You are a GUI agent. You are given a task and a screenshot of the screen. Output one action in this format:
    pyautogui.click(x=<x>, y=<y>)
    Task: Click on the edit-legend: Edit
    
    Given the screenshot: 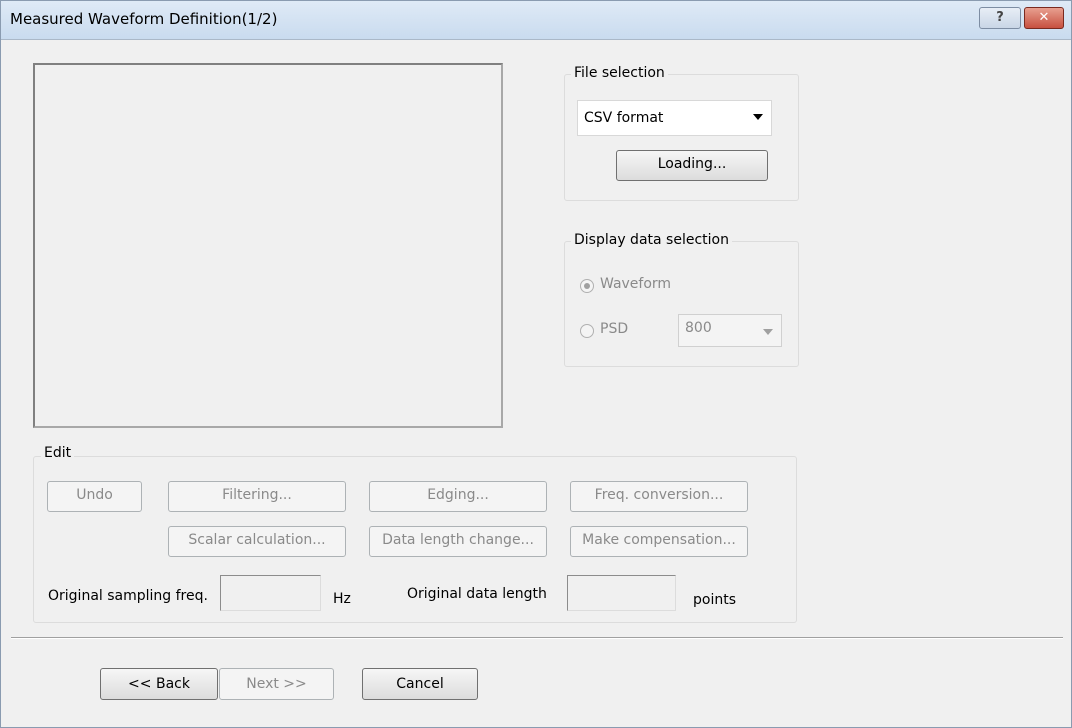 What is the action you would take?
    pyautogui.click(x=58, y=453)
    